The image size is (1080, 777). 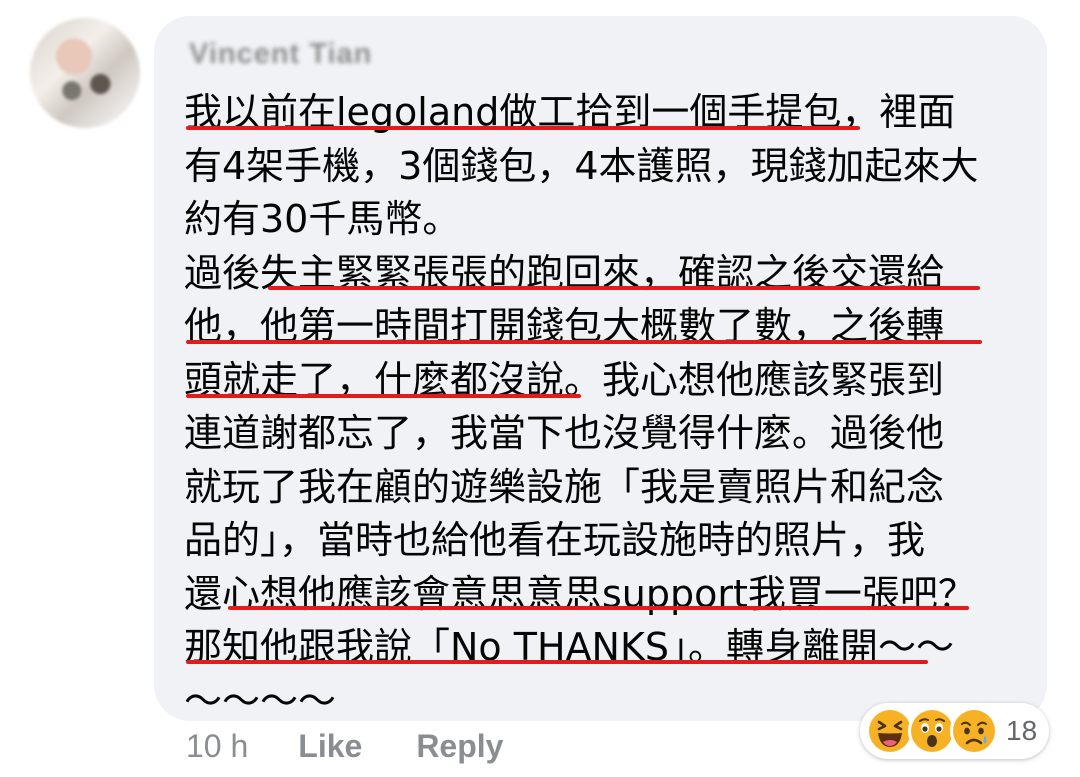 What do you see at coordinates (564, 272) in the screenshot?
I see `comment-line: 過後失主緊緊張張的跑回來，確認之後交還給` at bounding box center [564, 272].